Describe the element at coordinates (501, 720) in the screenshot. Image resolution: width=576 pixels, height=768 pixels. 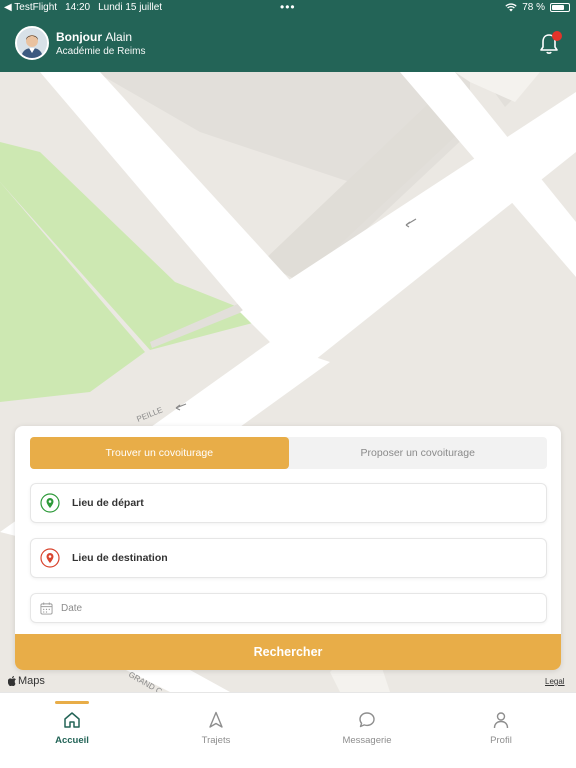
I see `user-icon` at that location.